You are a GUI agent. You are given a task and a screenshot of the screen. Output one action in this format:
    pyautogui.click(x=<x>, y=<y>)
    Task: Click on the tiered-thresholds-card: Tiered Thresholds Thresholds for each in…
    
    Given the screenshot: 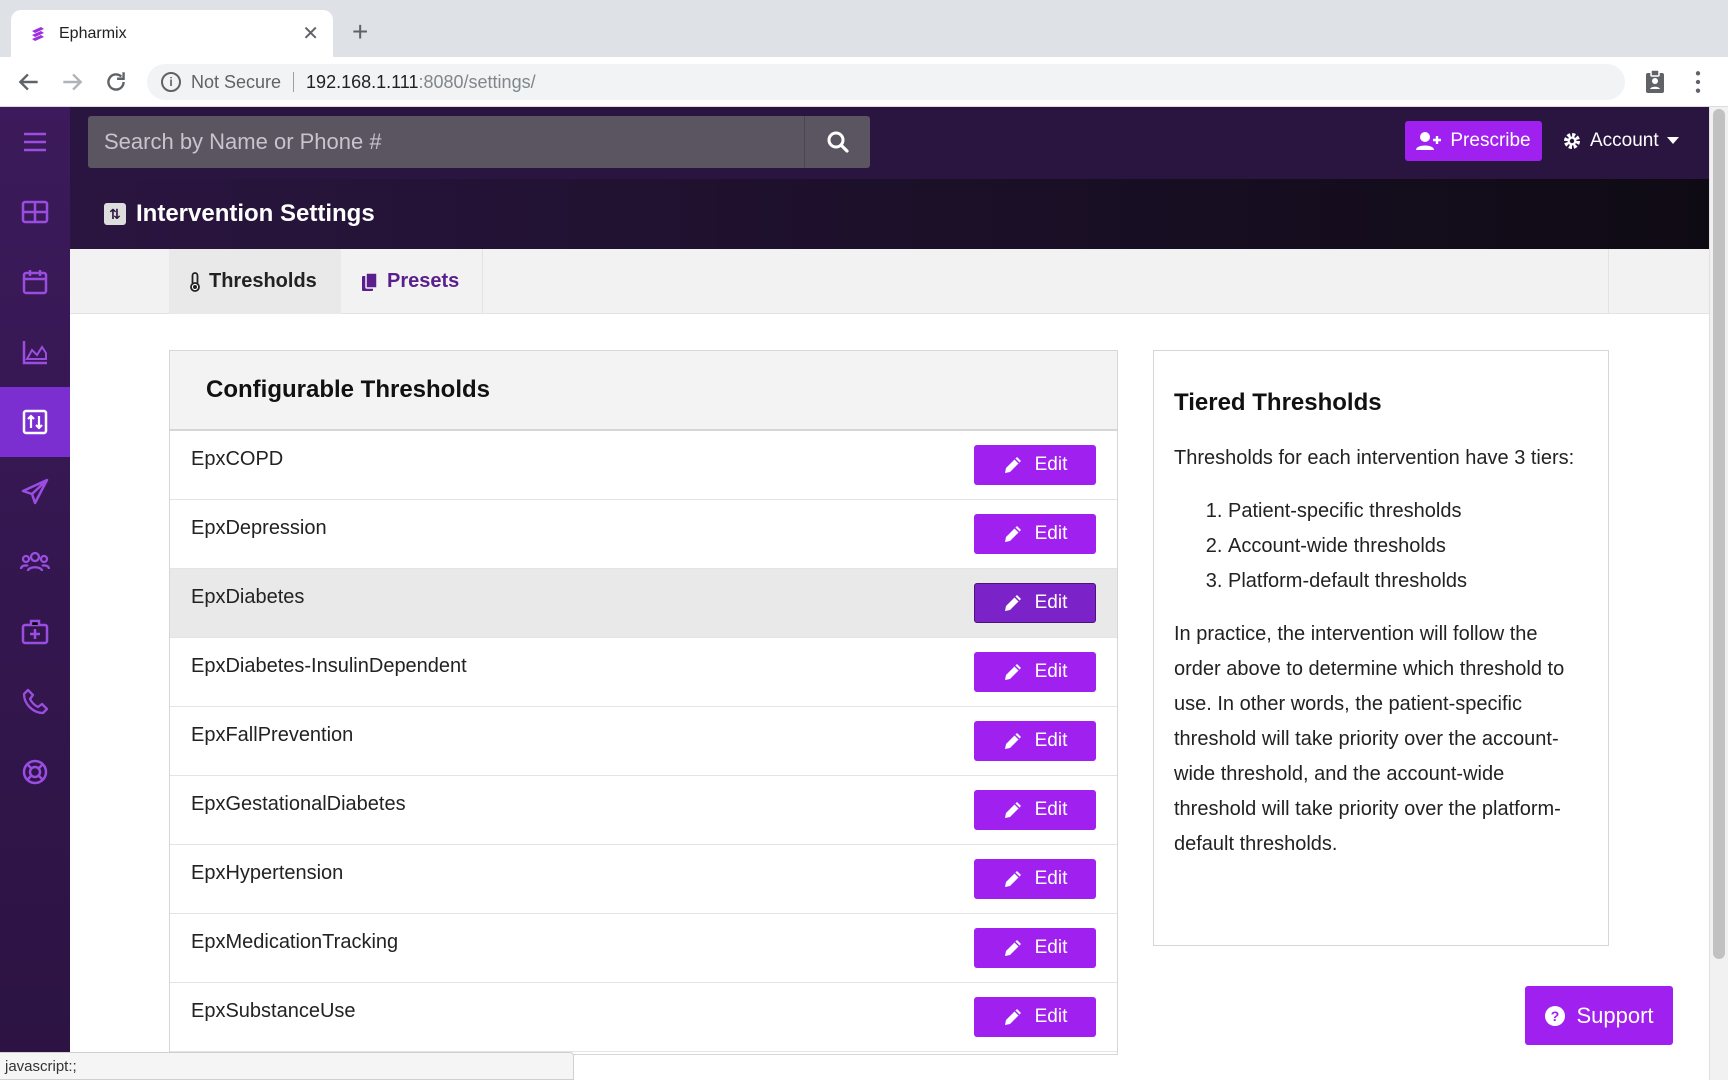 What is the action you would take?
    pyautogui.click(x=1381, y=648)
    